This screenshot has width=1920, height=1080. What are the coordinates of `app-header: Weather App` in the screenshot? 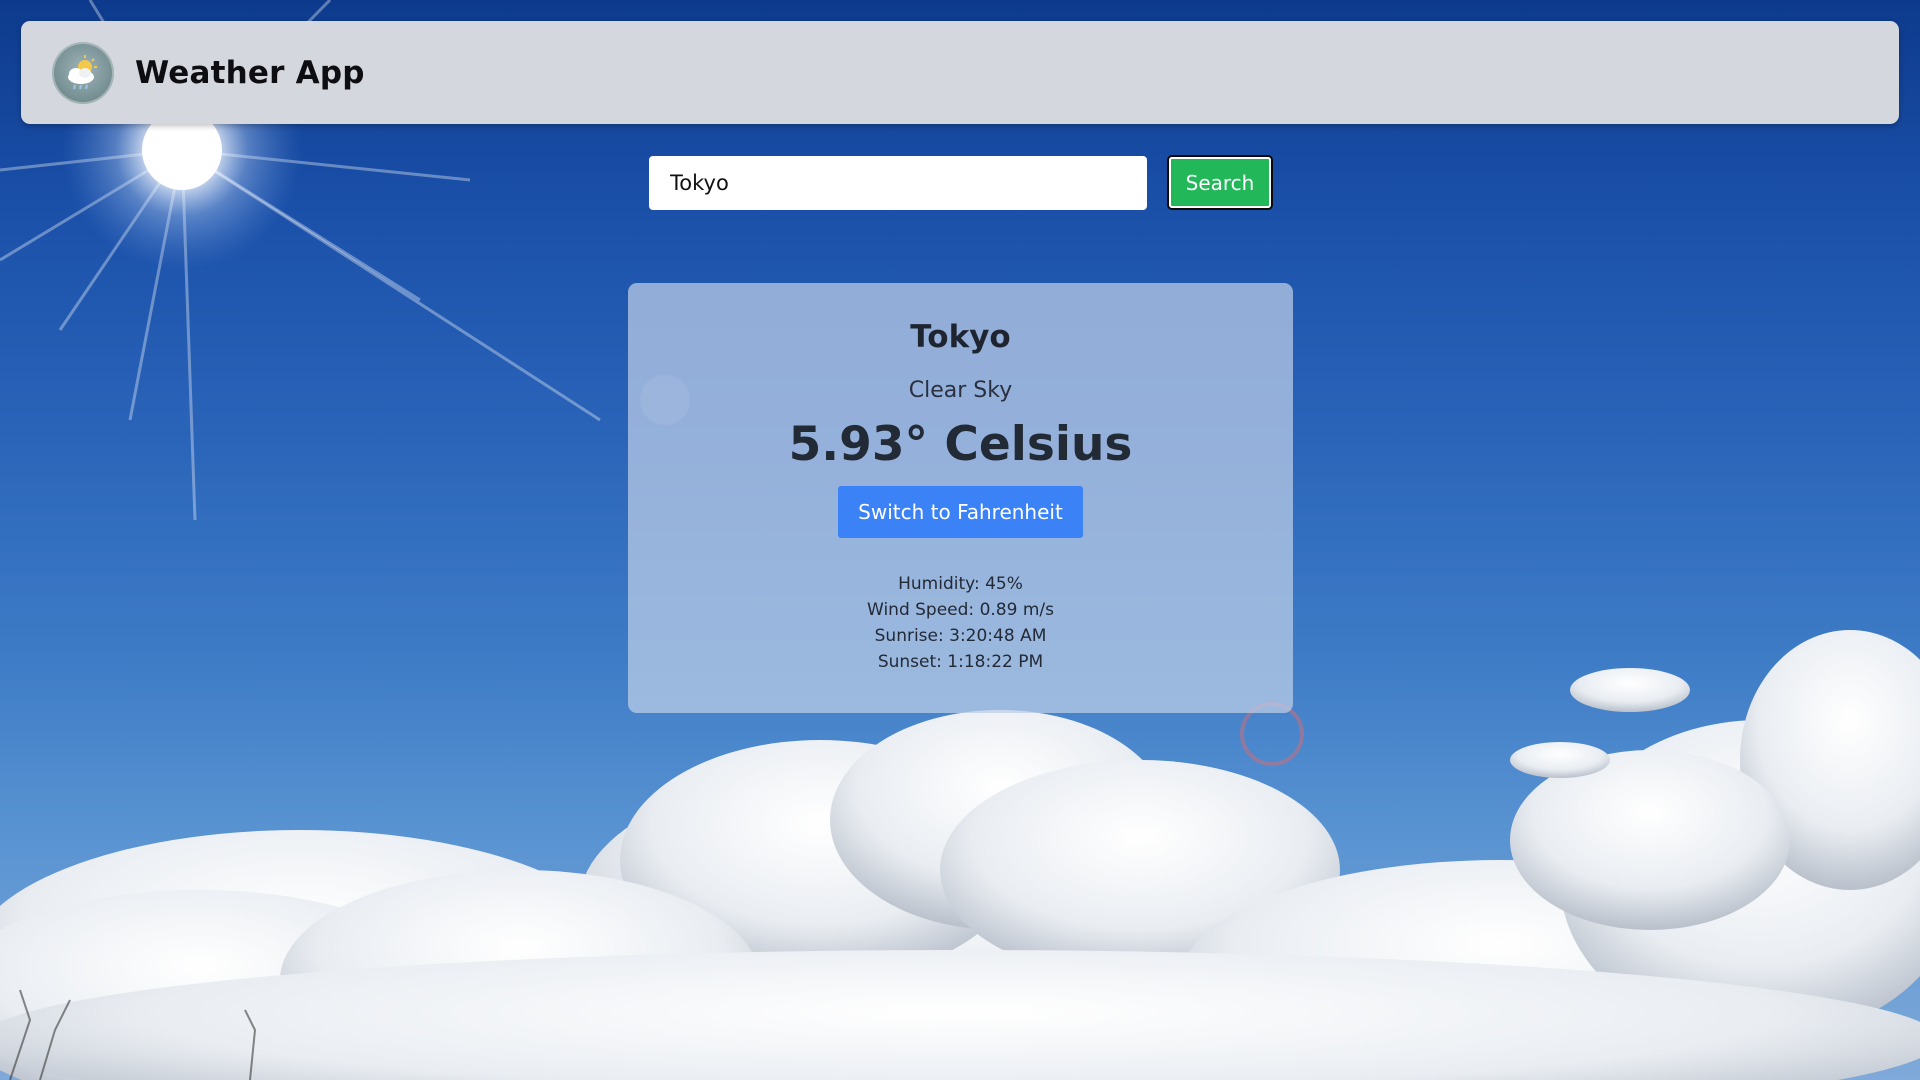 It's located at (960, 72).